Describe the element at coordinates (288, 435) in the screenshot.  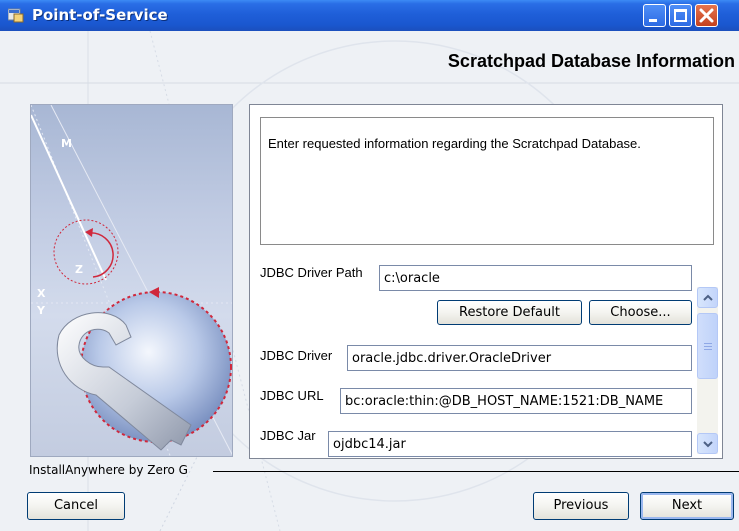
I see `jdbc-jar-label: JDBC Jar` at that location.